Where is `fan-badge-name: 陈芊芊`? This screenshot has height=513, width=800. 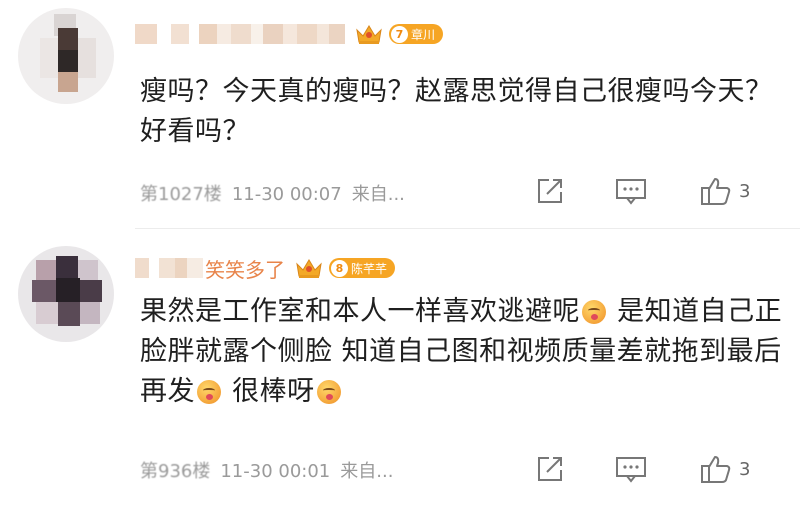
fan-badge-name: 陈芊芊 is located at coordinates (369, 268).